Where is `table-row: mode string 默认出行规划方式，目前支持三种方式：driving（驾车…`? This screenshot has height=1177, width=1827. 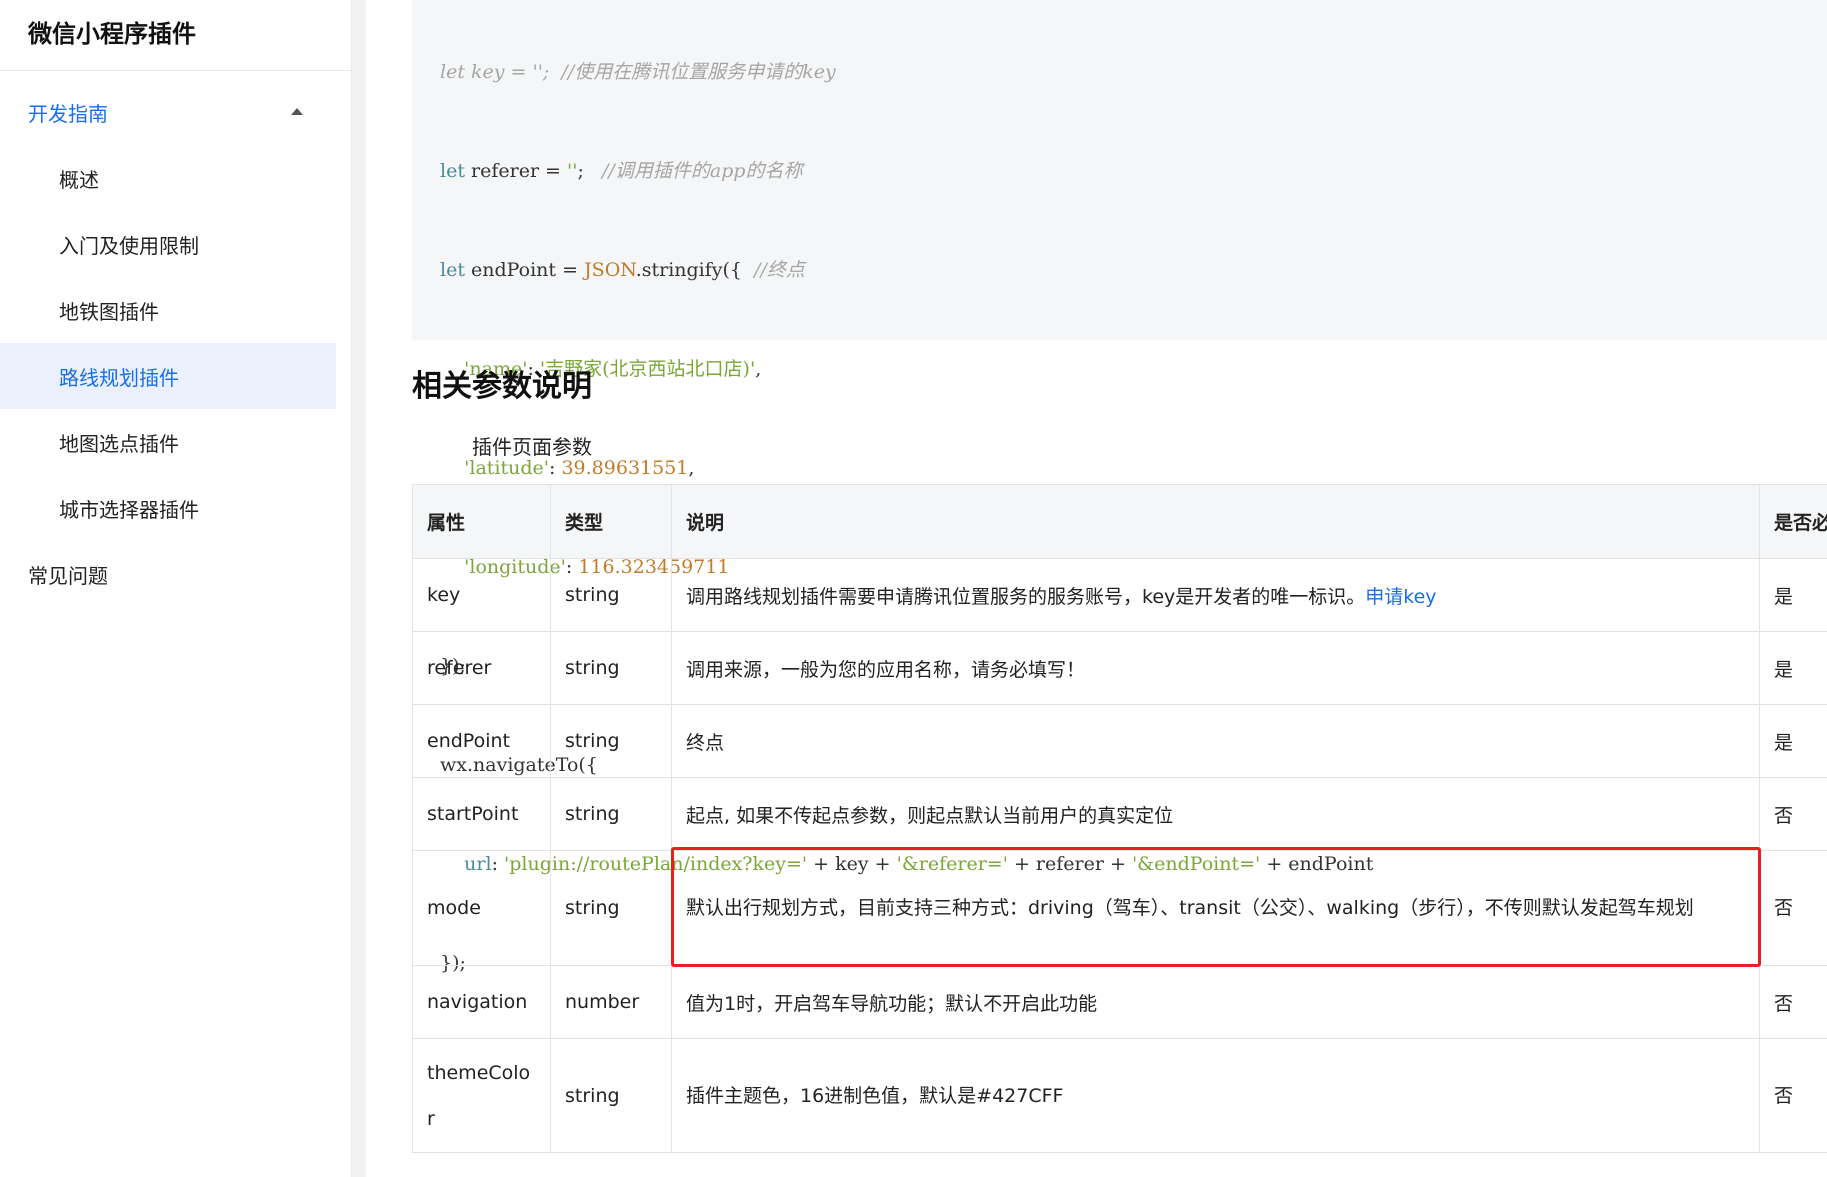
table-row: mode string 默认出行规划方式，目前支持三种方式：driving（驾车… is located at coordinates (1119, 908).